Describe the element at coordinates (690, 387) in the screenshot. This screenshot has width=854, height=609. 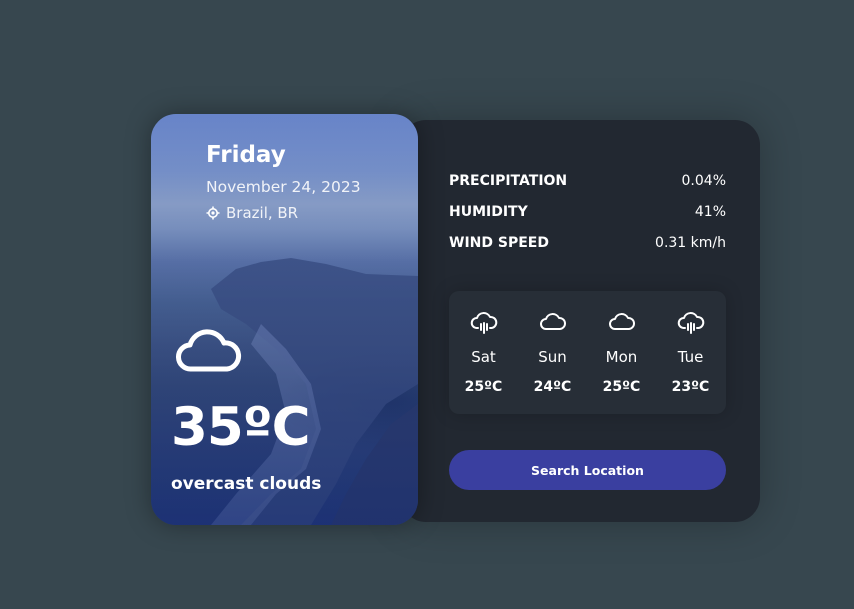
I see `forecast-temp: 23ºC` at that location.